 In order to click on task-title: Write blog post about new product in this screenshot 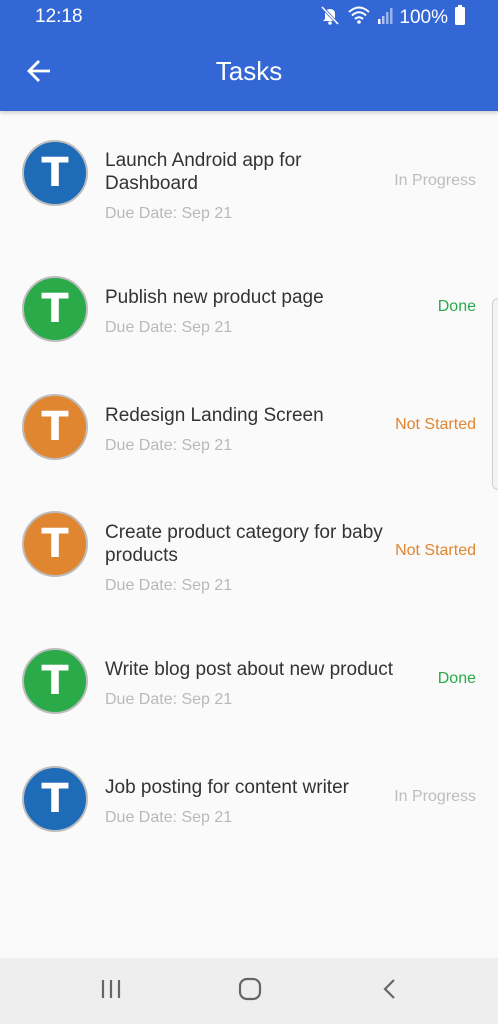, I will do `click(249, 669)`.